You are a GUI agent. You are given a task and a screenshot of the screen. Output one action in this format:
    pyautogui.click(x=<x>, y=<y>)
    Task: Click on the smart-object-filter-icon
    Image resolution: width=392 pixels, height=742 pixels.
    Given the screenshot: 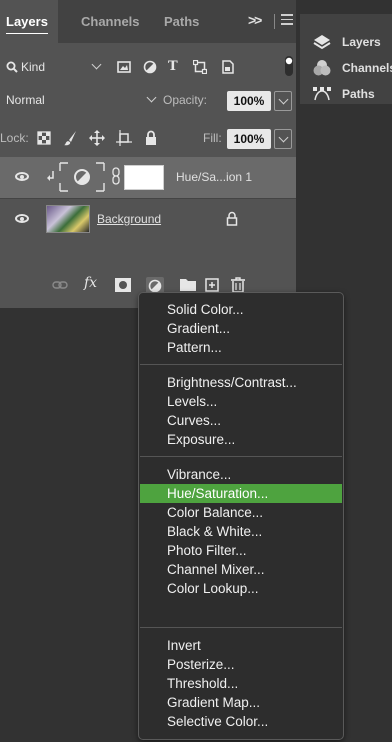 What is the action you would take?
    pyautogui.click(x=228, y=67)
    